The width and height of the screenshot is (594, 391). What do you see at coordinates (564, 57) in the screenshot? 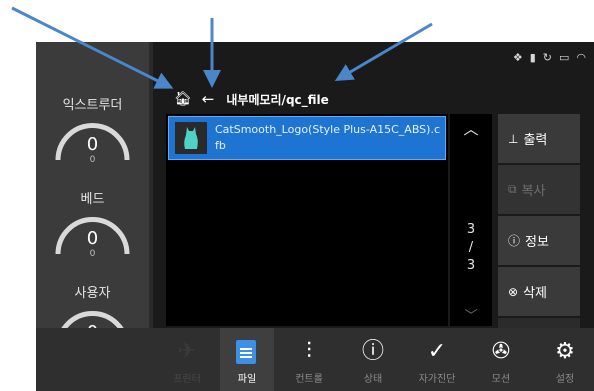
I see `camera-icon: ▭` at bounding box center [564, 57].